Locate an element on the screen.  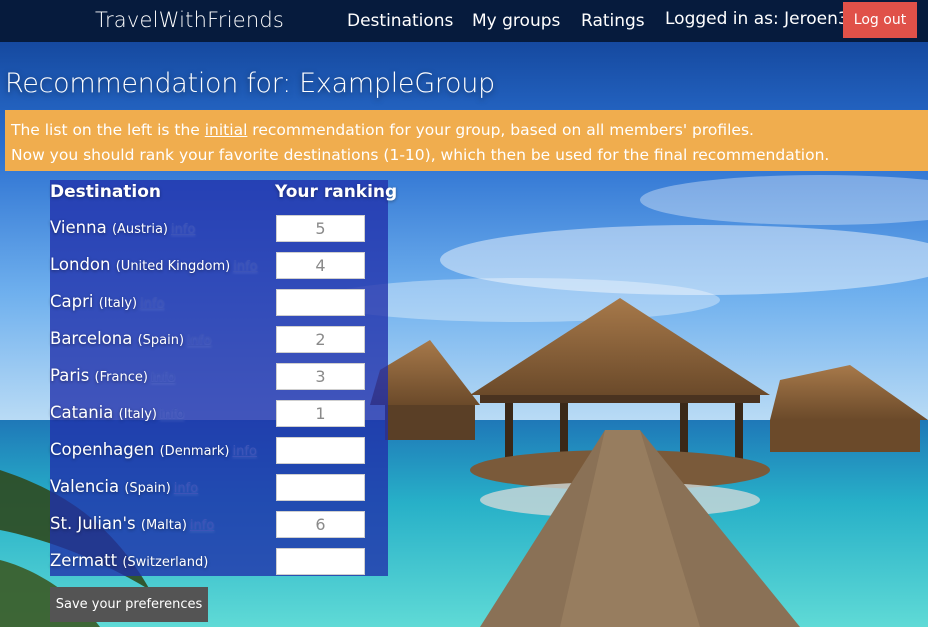
destination-city: Catania is located at coordinates (82, 412).